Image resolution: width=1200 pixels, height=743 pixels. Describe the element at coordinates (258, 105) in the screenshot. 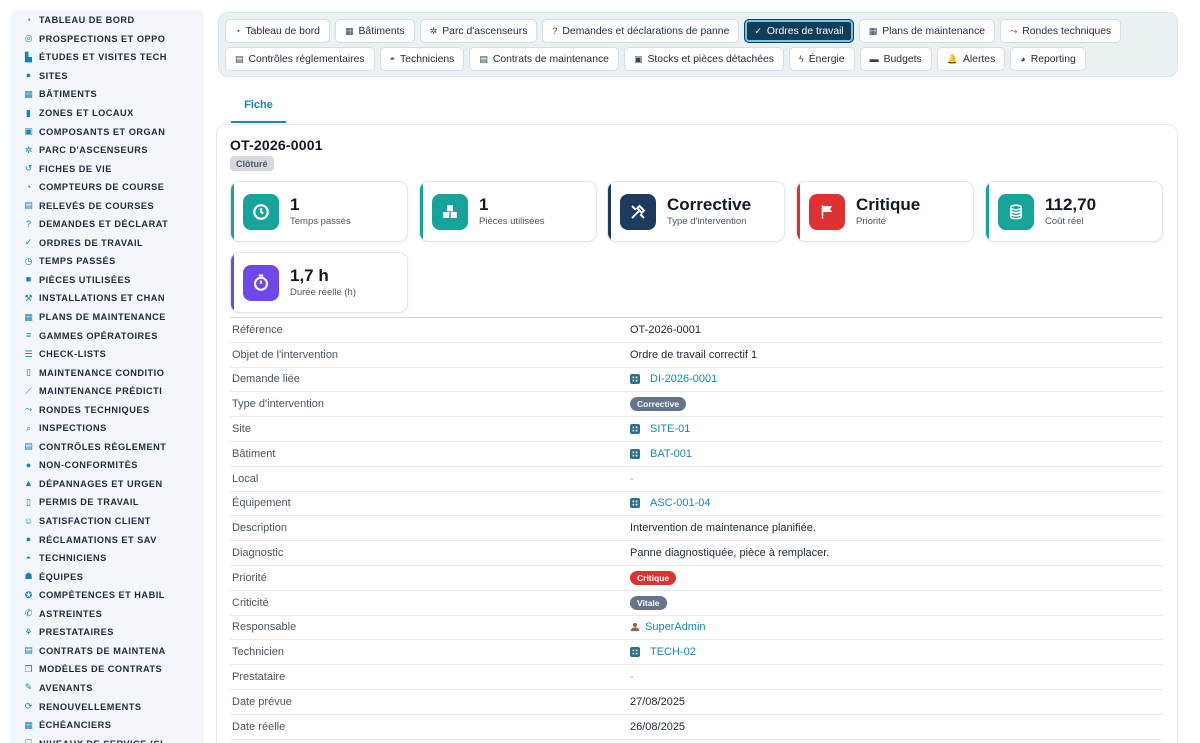

I see `tab-fiche: Fiche` at that location.